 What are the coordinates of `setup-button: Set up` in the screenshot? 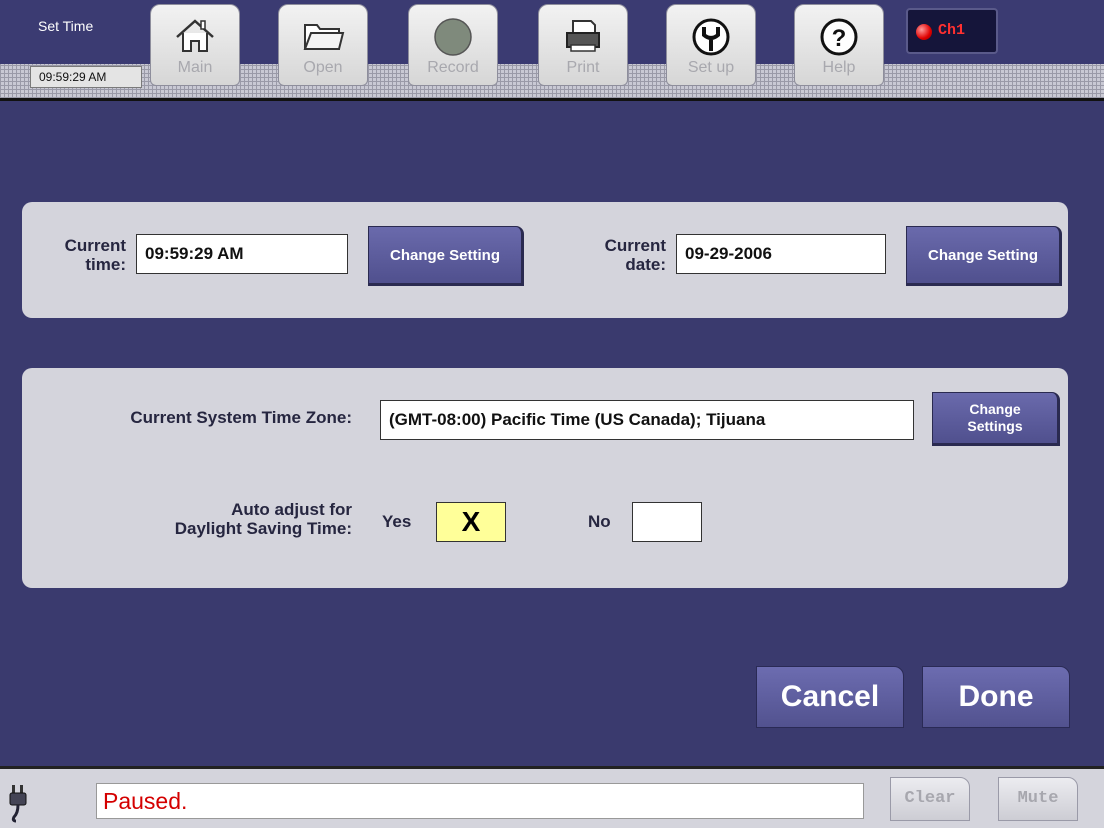 It's located at (711, 45).